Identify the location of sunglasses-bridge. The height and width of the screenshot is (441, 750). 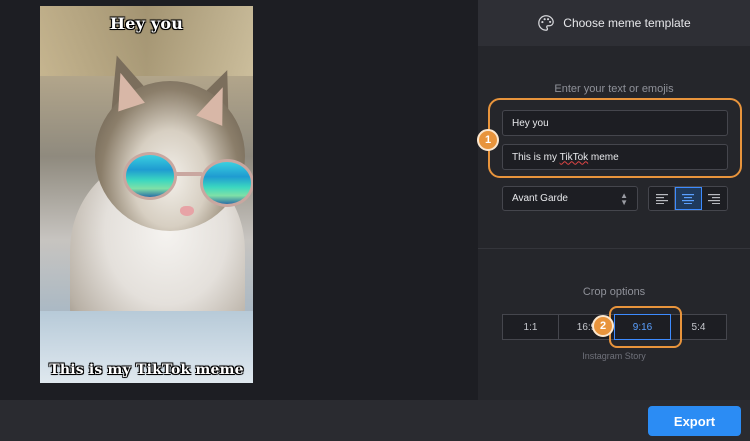
(189, 174).